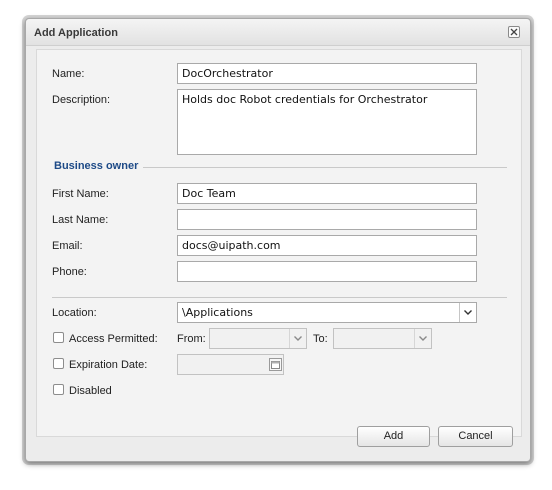 The height and width of the screenshot is (490, 552). Describe the element at coordinates (81, 100) in the screenshot. I see `description-label: Description:` at that location.